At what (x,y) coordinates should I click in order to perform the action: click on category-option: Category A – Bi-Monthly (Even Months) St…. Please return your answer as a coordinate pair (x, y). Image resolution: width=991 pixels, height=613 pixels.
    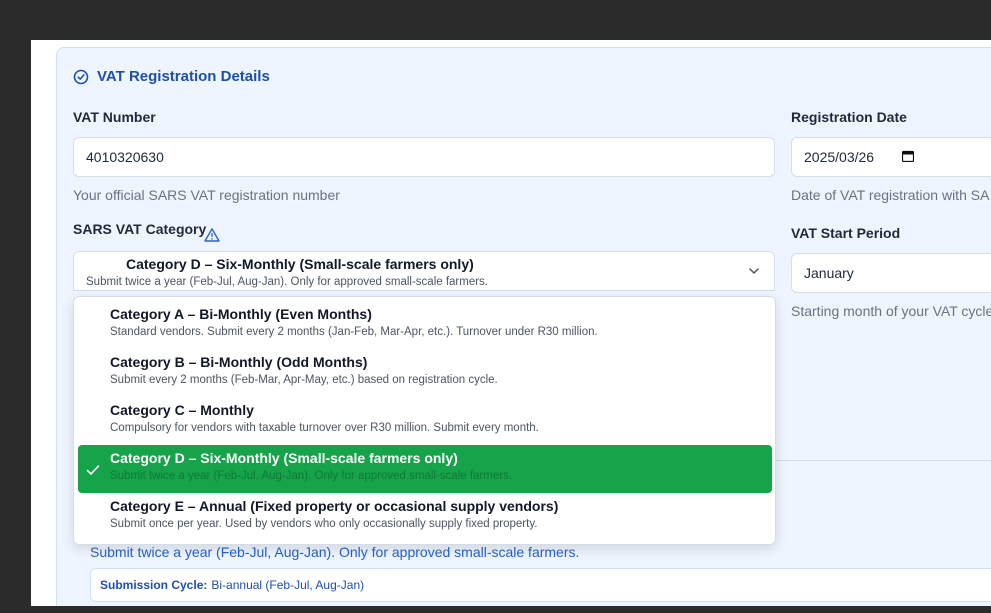
    Looking at the image, I should click on (425, 325).